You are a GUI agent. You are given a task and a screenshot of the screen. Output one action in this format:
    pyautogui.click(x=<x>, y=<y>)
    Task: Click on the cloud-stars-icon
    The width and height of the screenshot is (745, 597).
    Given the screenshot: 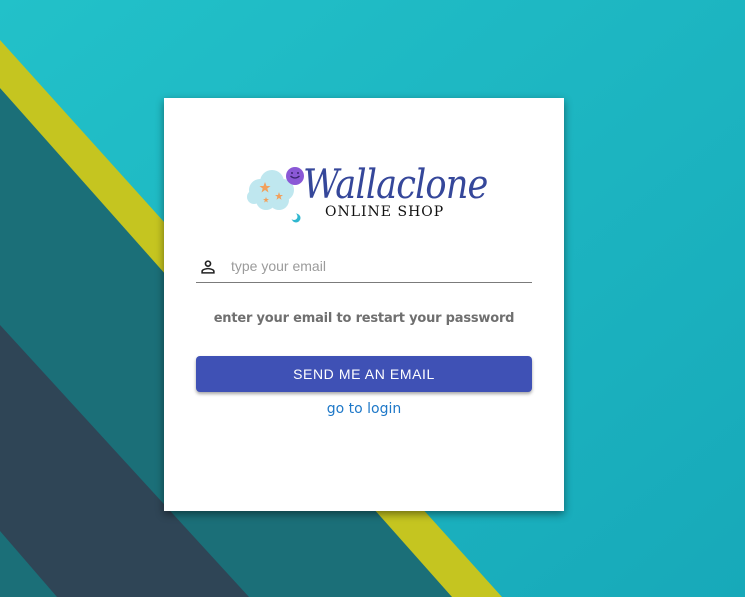 What is the action you would take?
    pyautogui.click(x=275, y=195)
    